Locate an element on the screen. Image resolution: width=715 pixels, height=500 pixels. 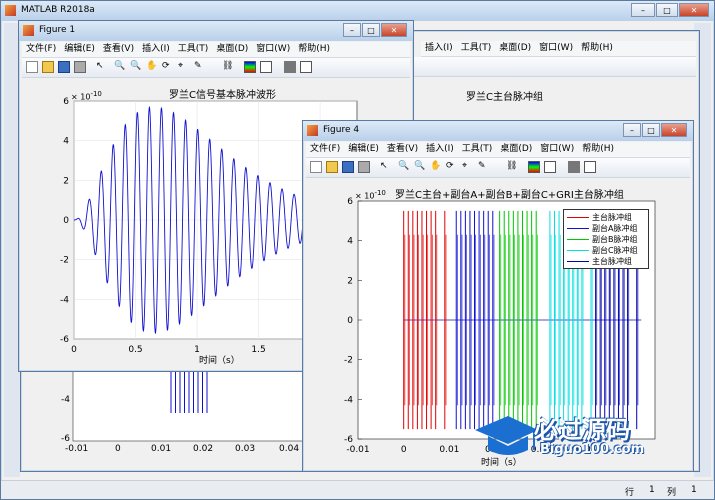
figure4-minimize-button: – is located at coordinates (632, 130).